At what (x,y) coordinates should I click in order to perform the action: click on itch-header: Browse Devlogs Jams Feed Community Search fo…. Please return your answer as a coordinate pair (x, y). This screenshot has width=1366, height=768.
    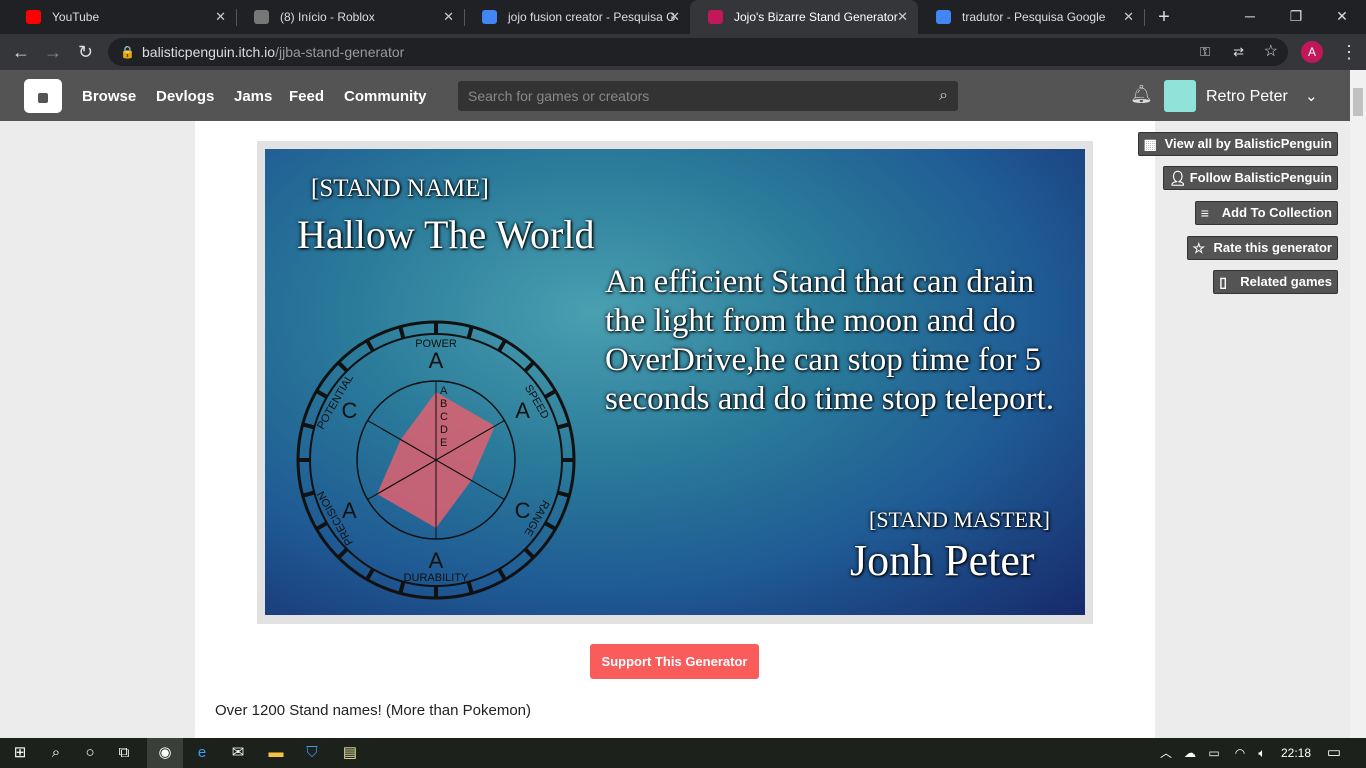
    Looking at the image, I should click on (675, 95).